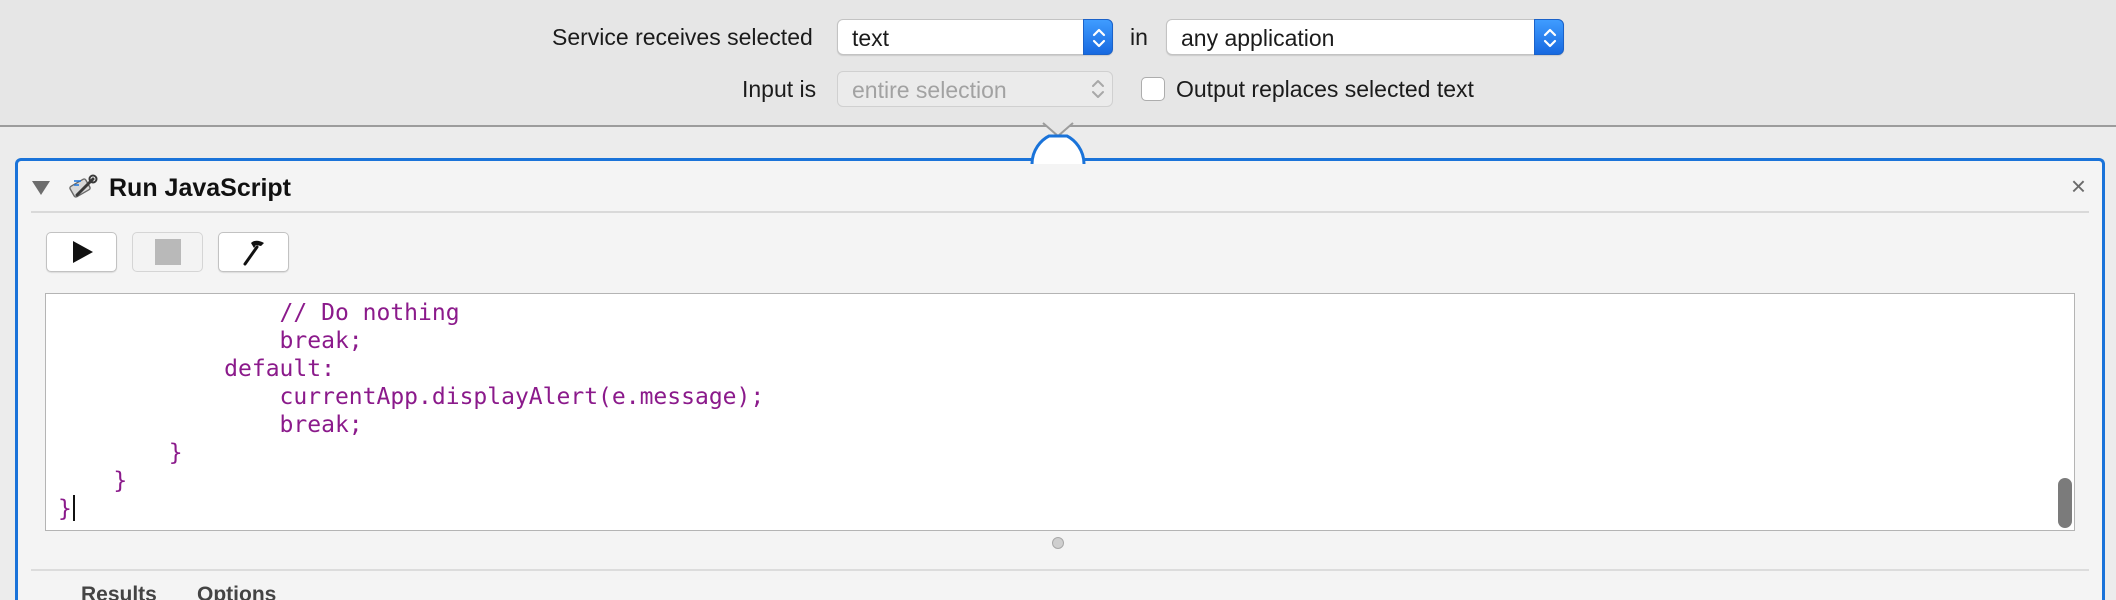  Describe the element at coordinates (41, 188) in the screenshot. I see `disclosure-triangle-icon` at that location.